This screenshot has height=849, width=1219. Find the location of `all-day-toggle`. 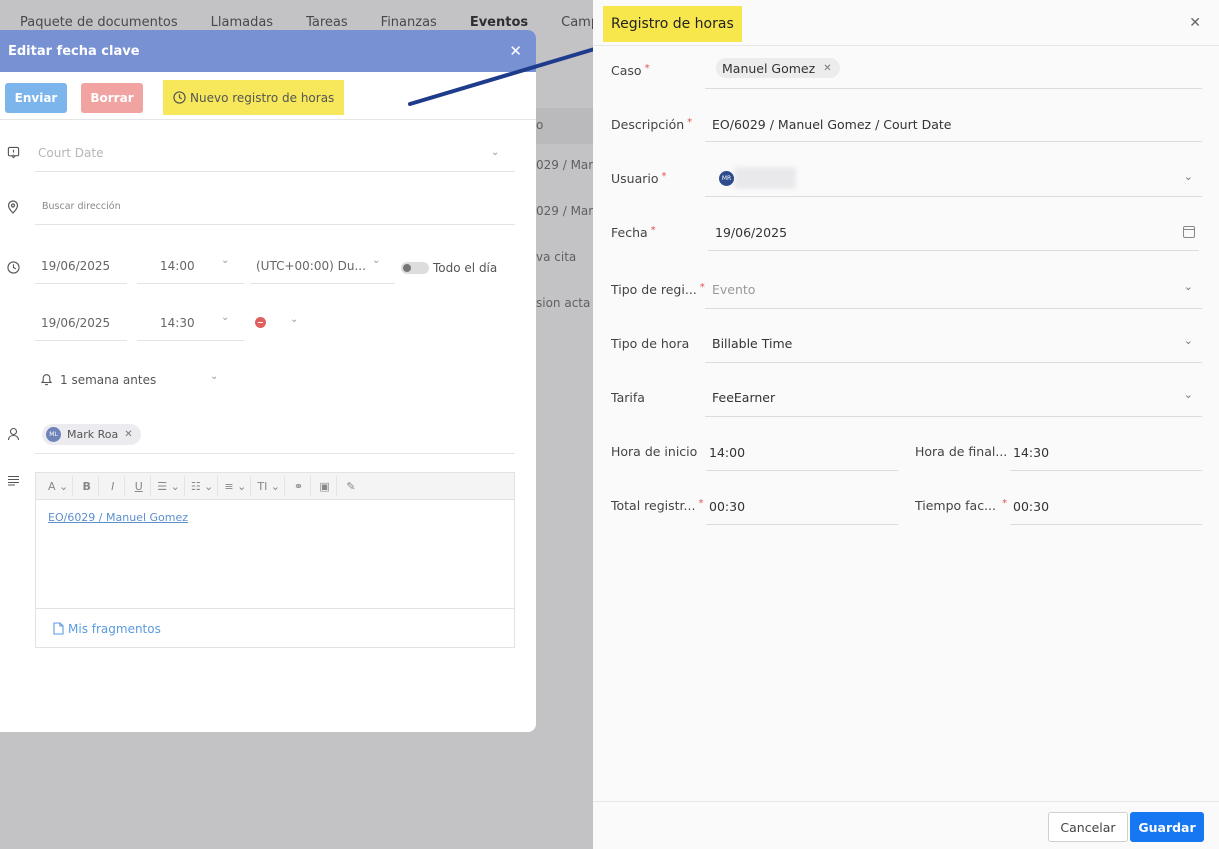

all-day-toggle is located at coordinates (415, 268).